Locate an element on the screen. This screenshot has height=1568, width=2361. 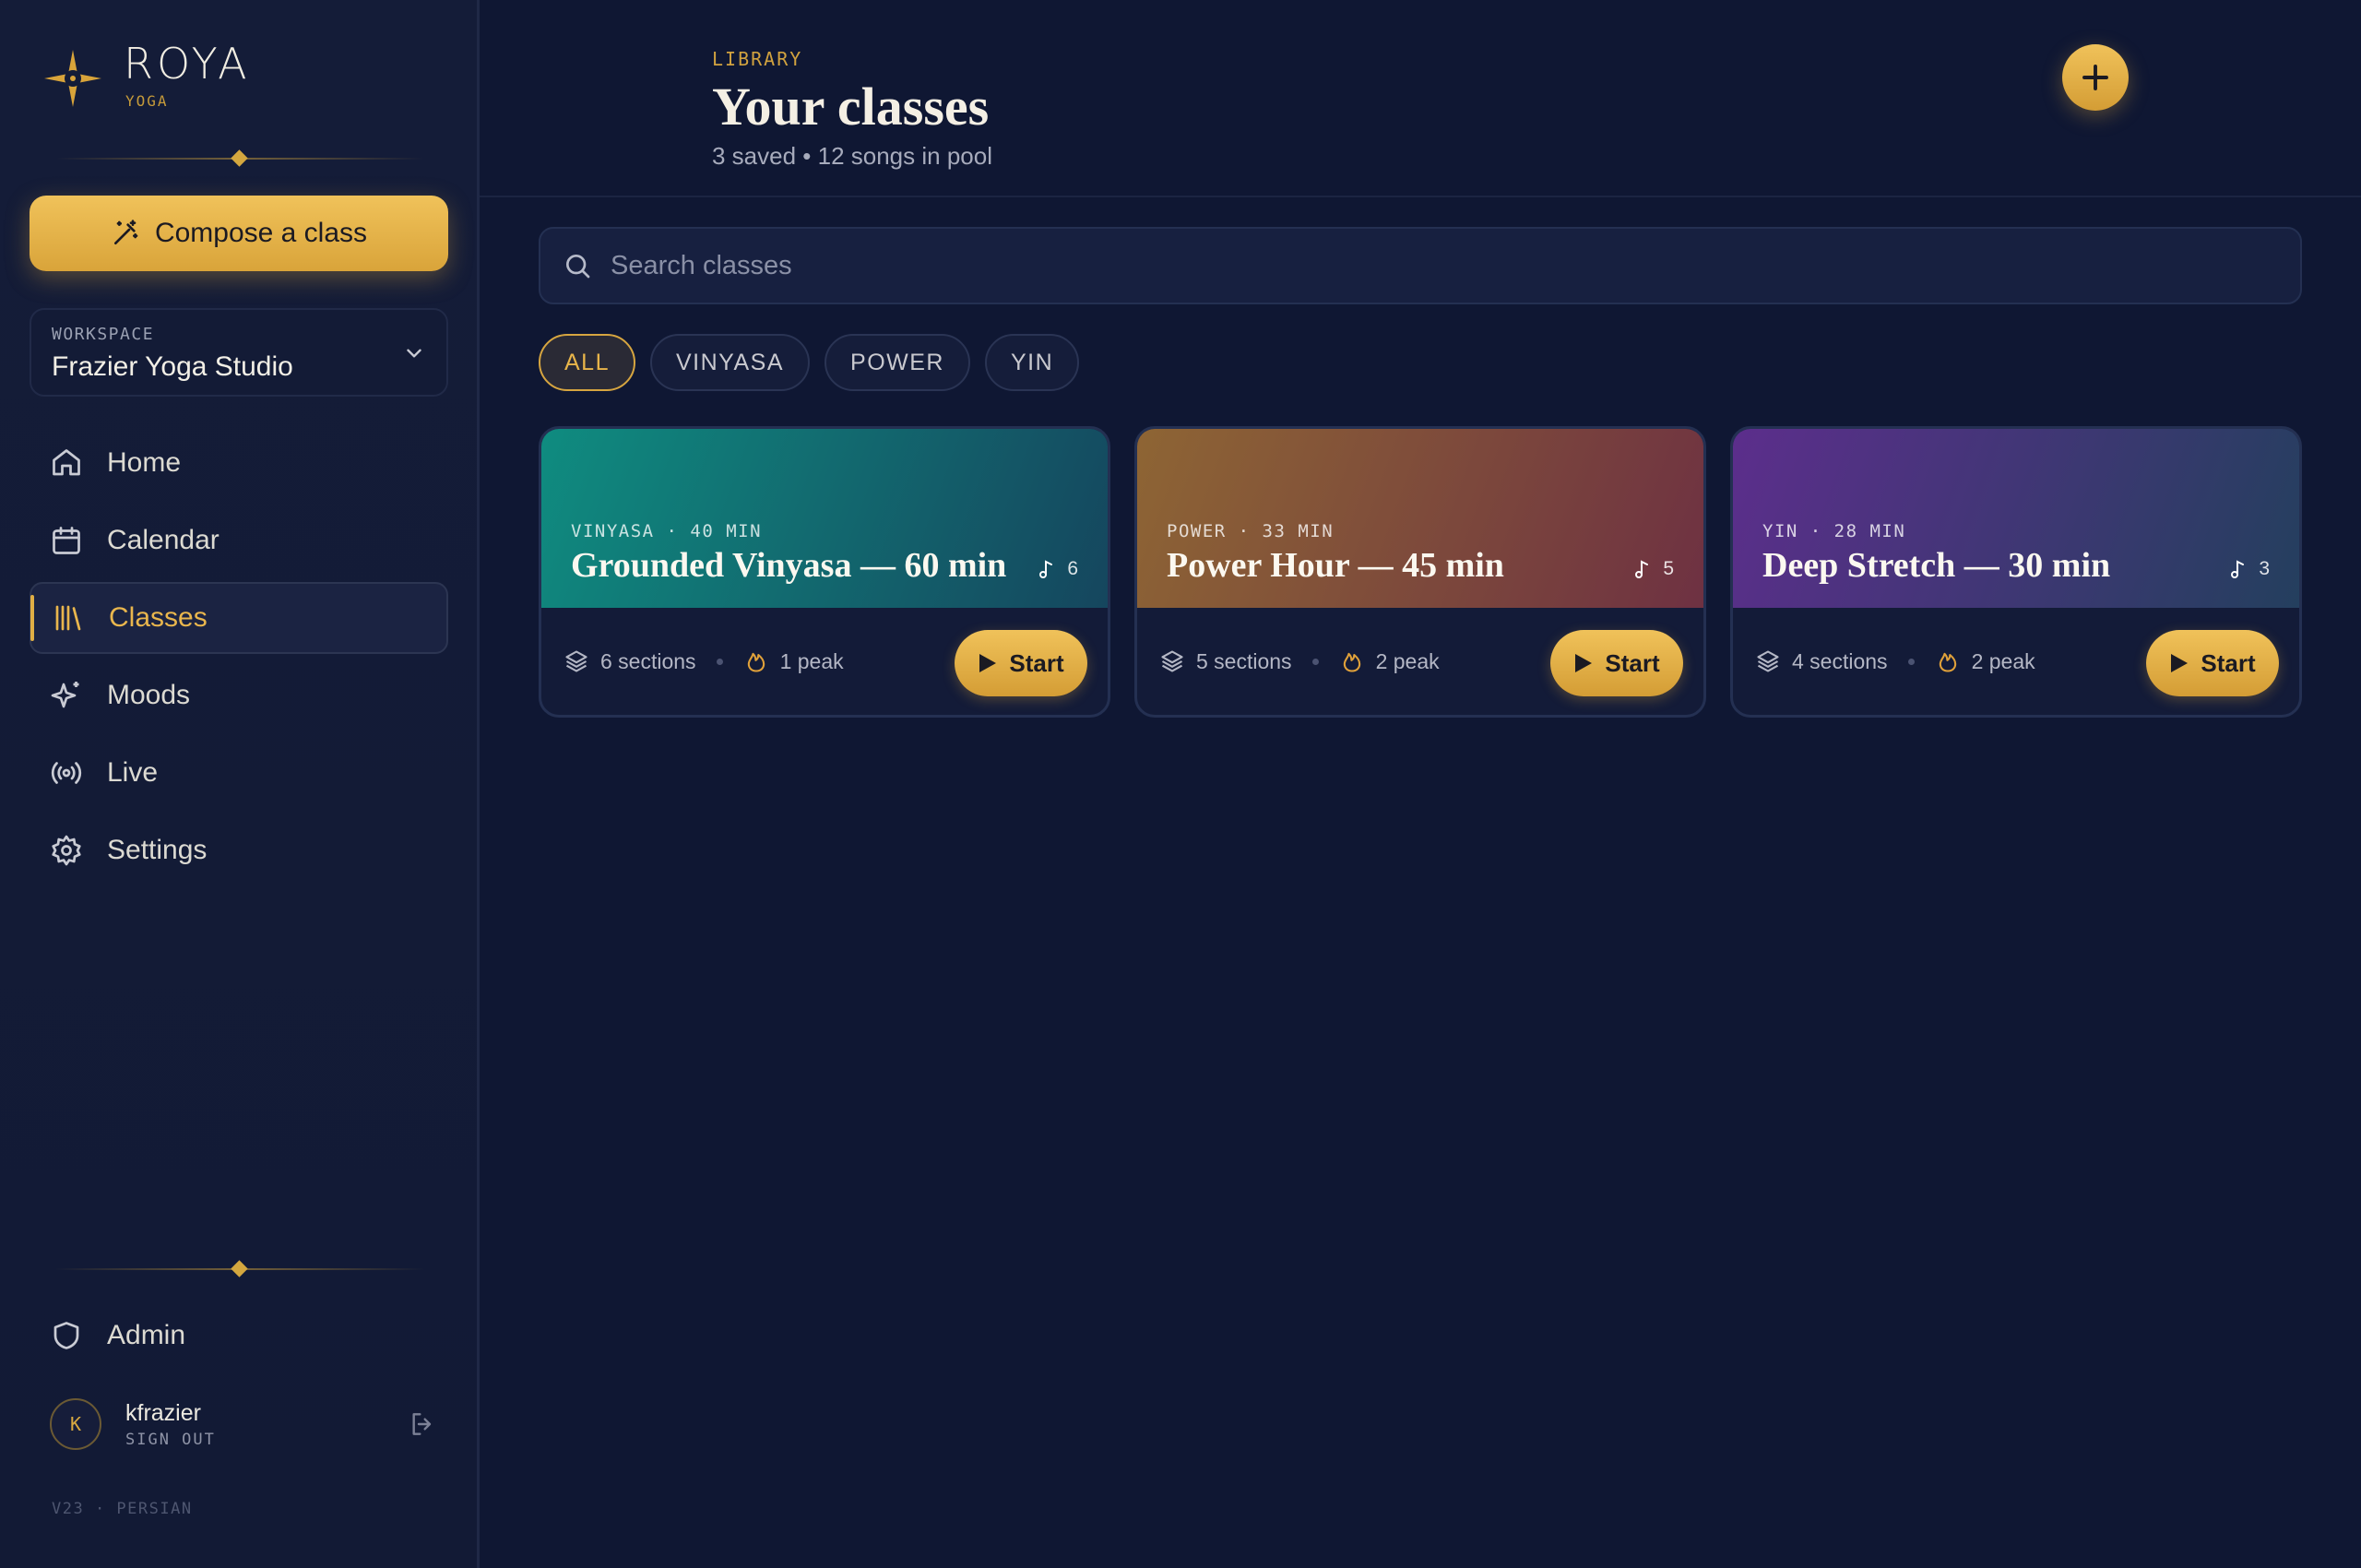
sidebar-item-moods: Moods is located at coordinates (239, 695).